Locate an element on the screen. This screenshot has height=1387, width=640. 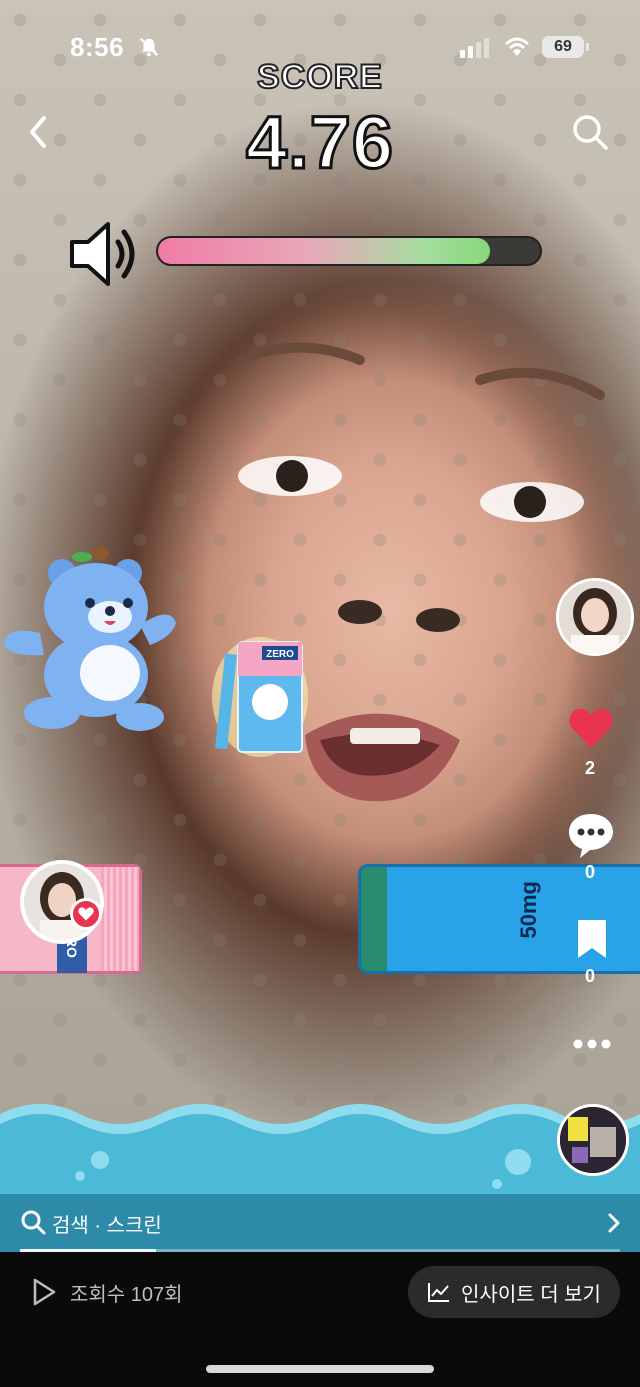
related-search-text: 검색 · 스크린 is located at coordinates (107, 1226).